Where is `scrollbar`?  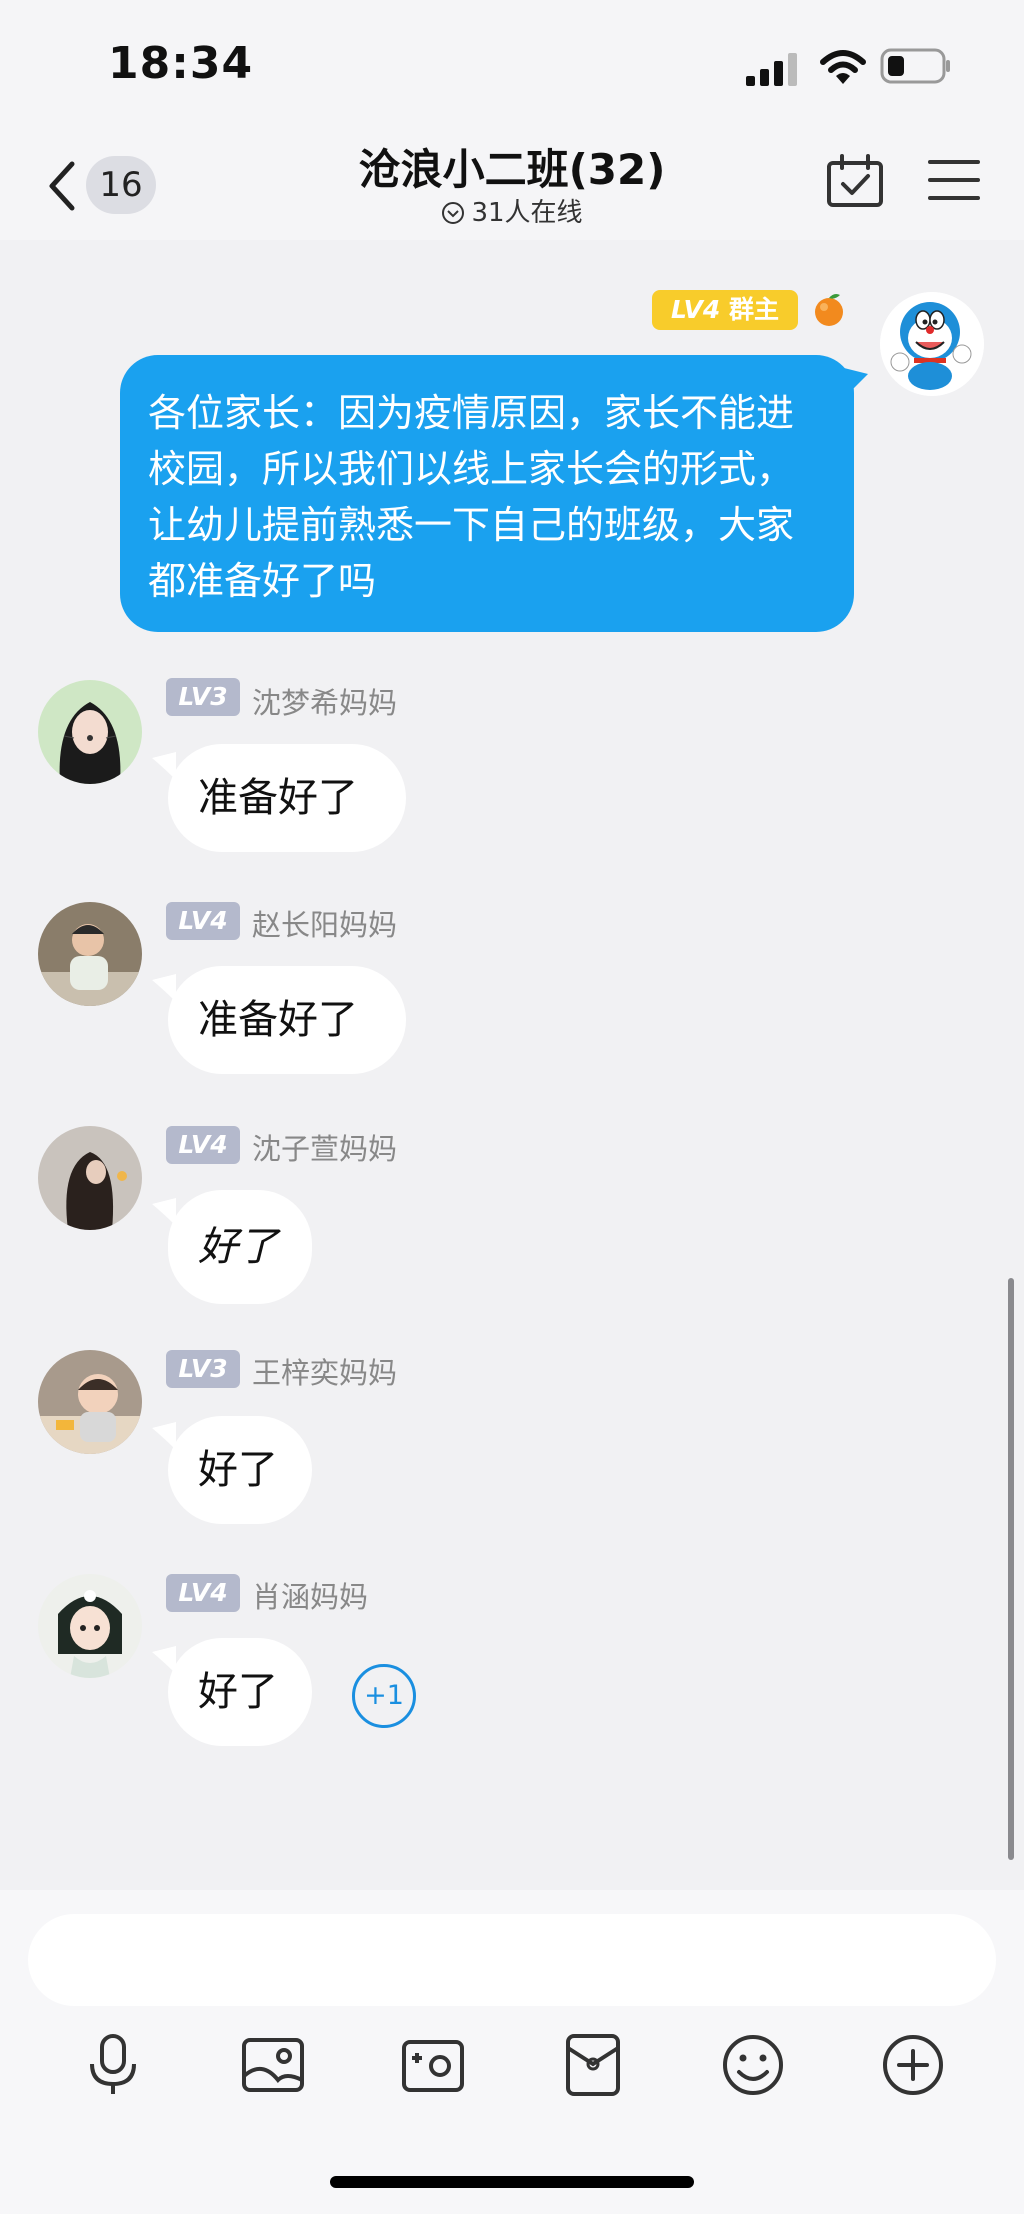
scrollbar is located at coordinates (1011, 1569).